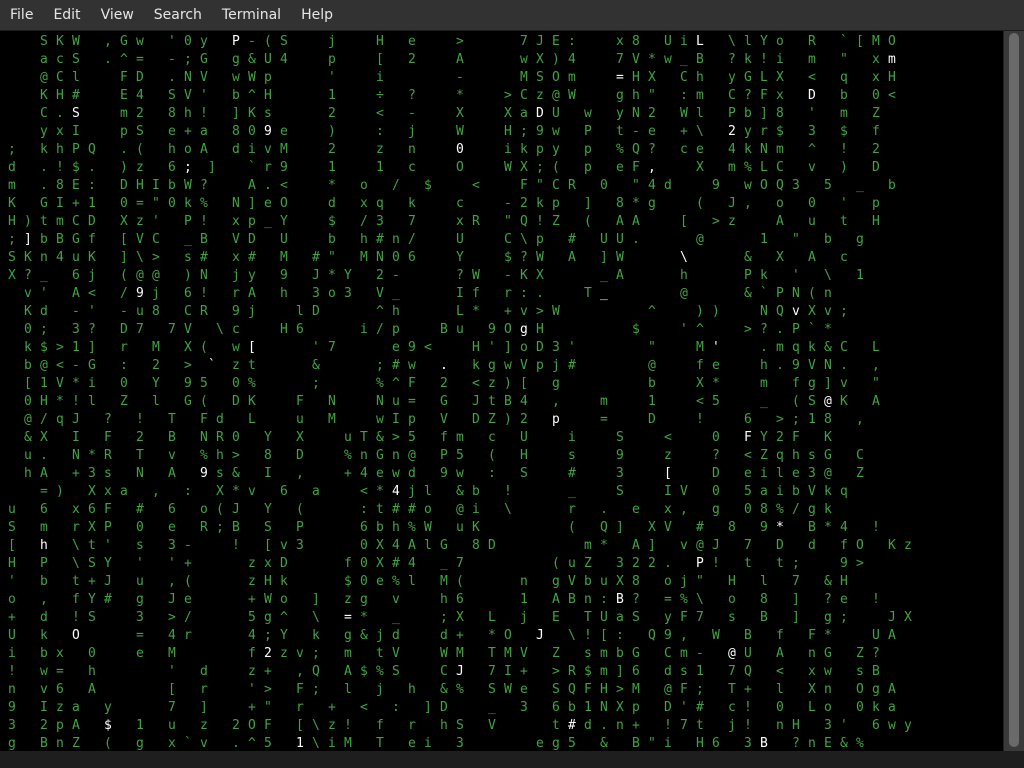 The image size is (1024, 768). What do you see at coordinates (620, 203) in the screenshot?
I see `rain-glyph: 8` at bounding box center [620, 203].